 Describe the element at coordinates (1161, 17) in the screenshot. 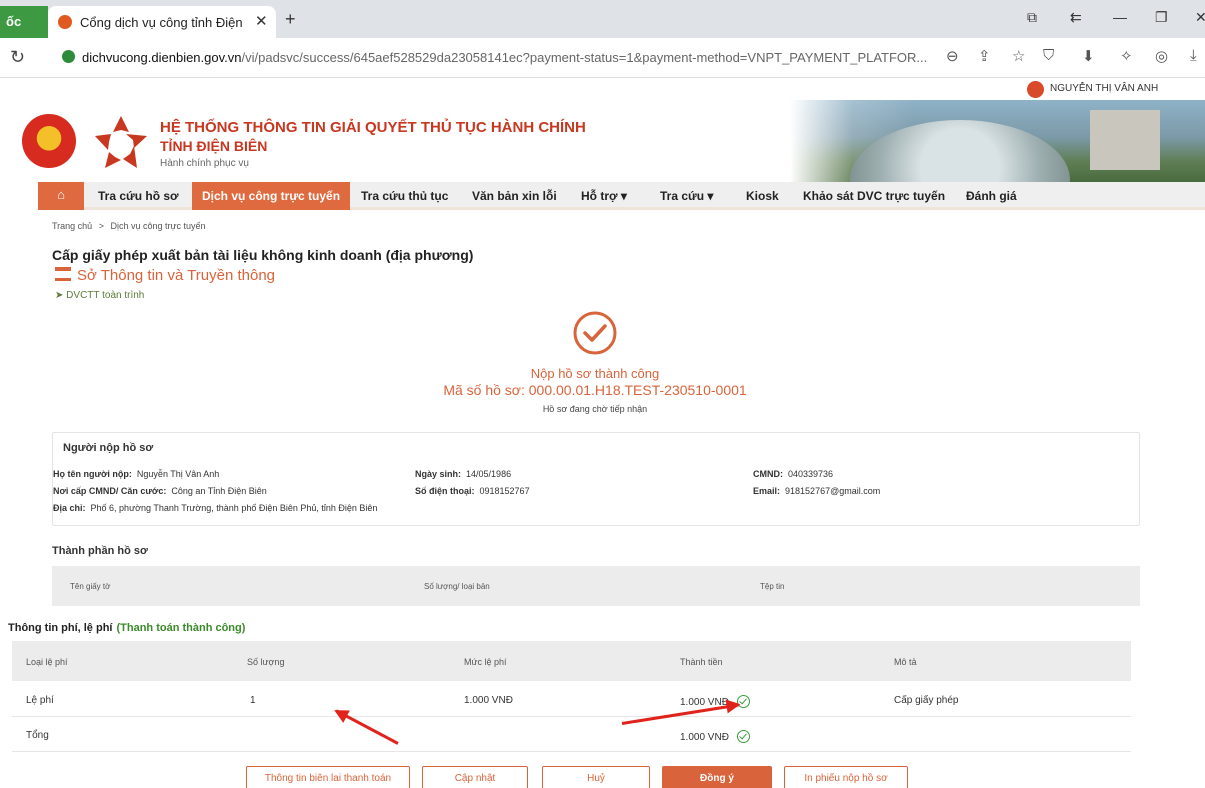

I see `maximize-icon: ❐` at that location.